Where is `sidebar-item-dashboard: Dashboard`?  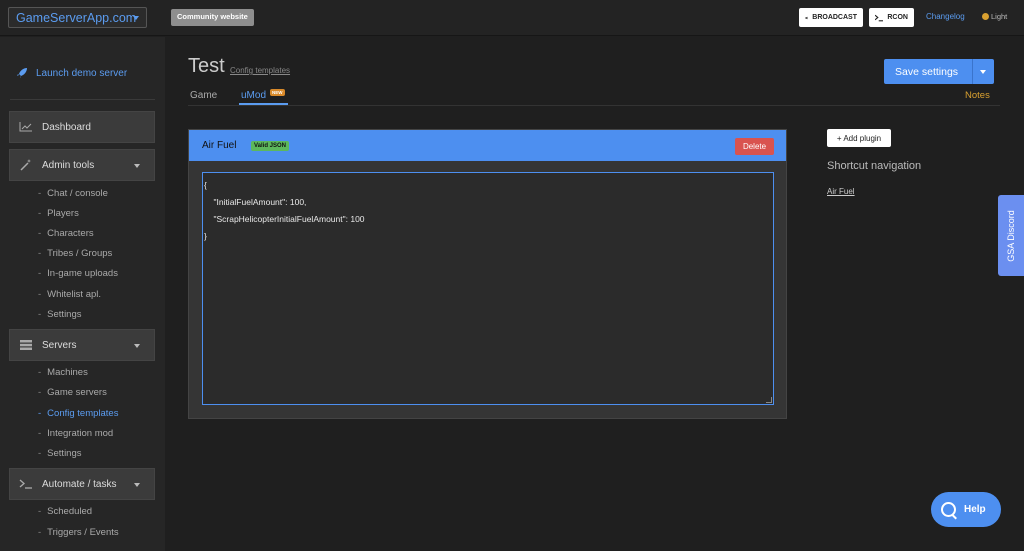 sidebar-item-dashboard: Dashboard is located at coordinates (82, 127).